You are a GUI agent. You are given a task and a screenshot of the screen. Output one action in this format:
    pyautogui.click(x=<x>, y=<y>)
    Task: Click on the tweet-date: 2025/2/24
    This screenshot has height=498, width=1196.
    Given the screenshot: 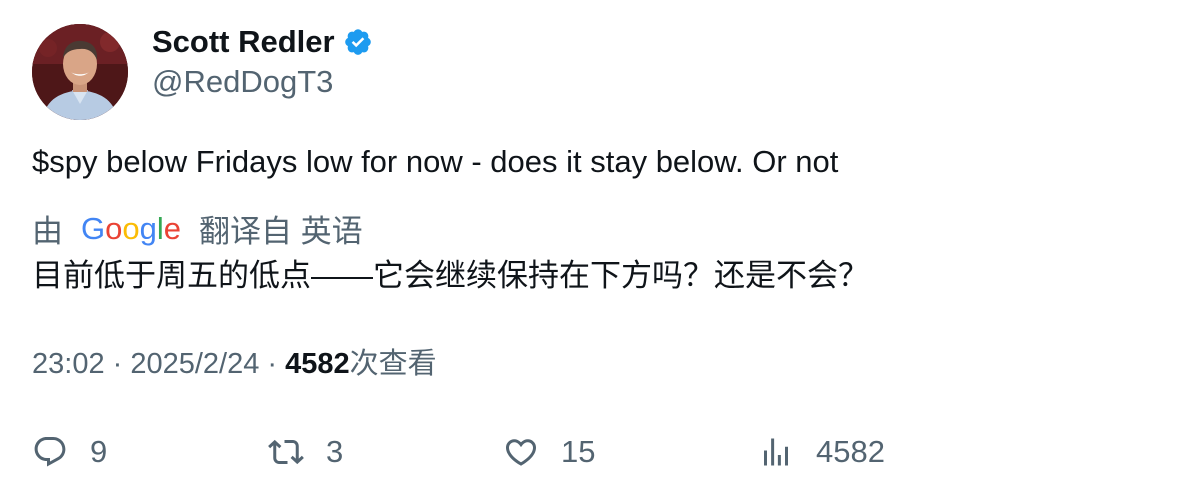 What is the action you would take?
    pyautogui.click(x=194, y=364)
    